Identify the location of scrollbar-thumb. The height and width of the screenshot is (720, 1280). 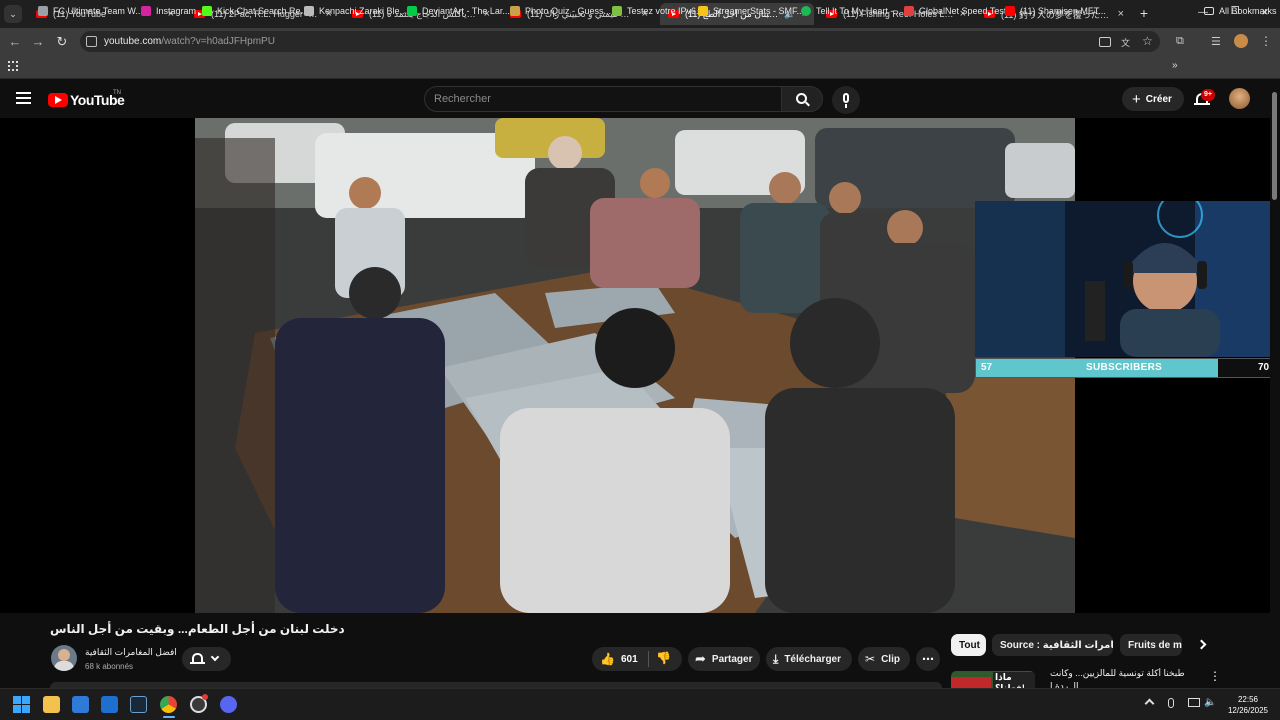
(1274, 146).